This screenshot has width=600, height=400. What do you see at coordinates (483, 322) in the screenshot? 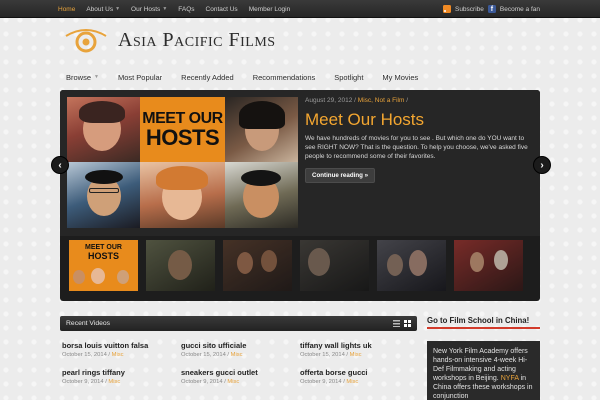
I see `widget-title: Go to Film School in China!` at bounding box center [483, 322].